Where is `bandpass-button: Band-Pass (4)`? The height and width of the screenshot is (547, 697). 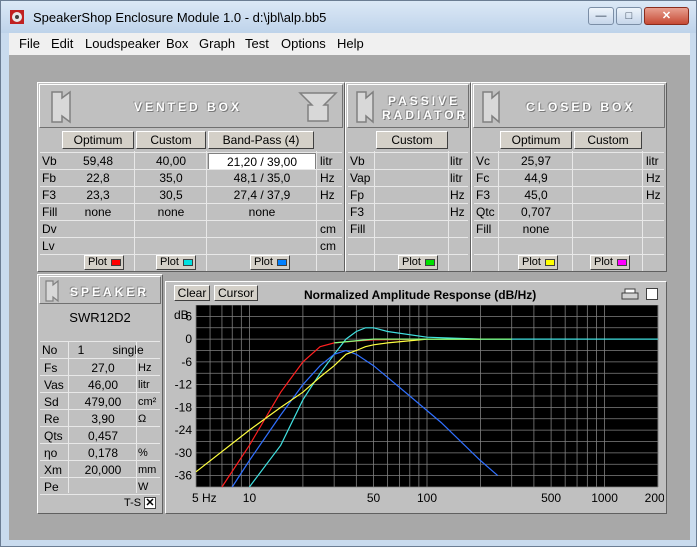 bandpass-button: Band-Pass (4) is located at coordinates (261, 140).